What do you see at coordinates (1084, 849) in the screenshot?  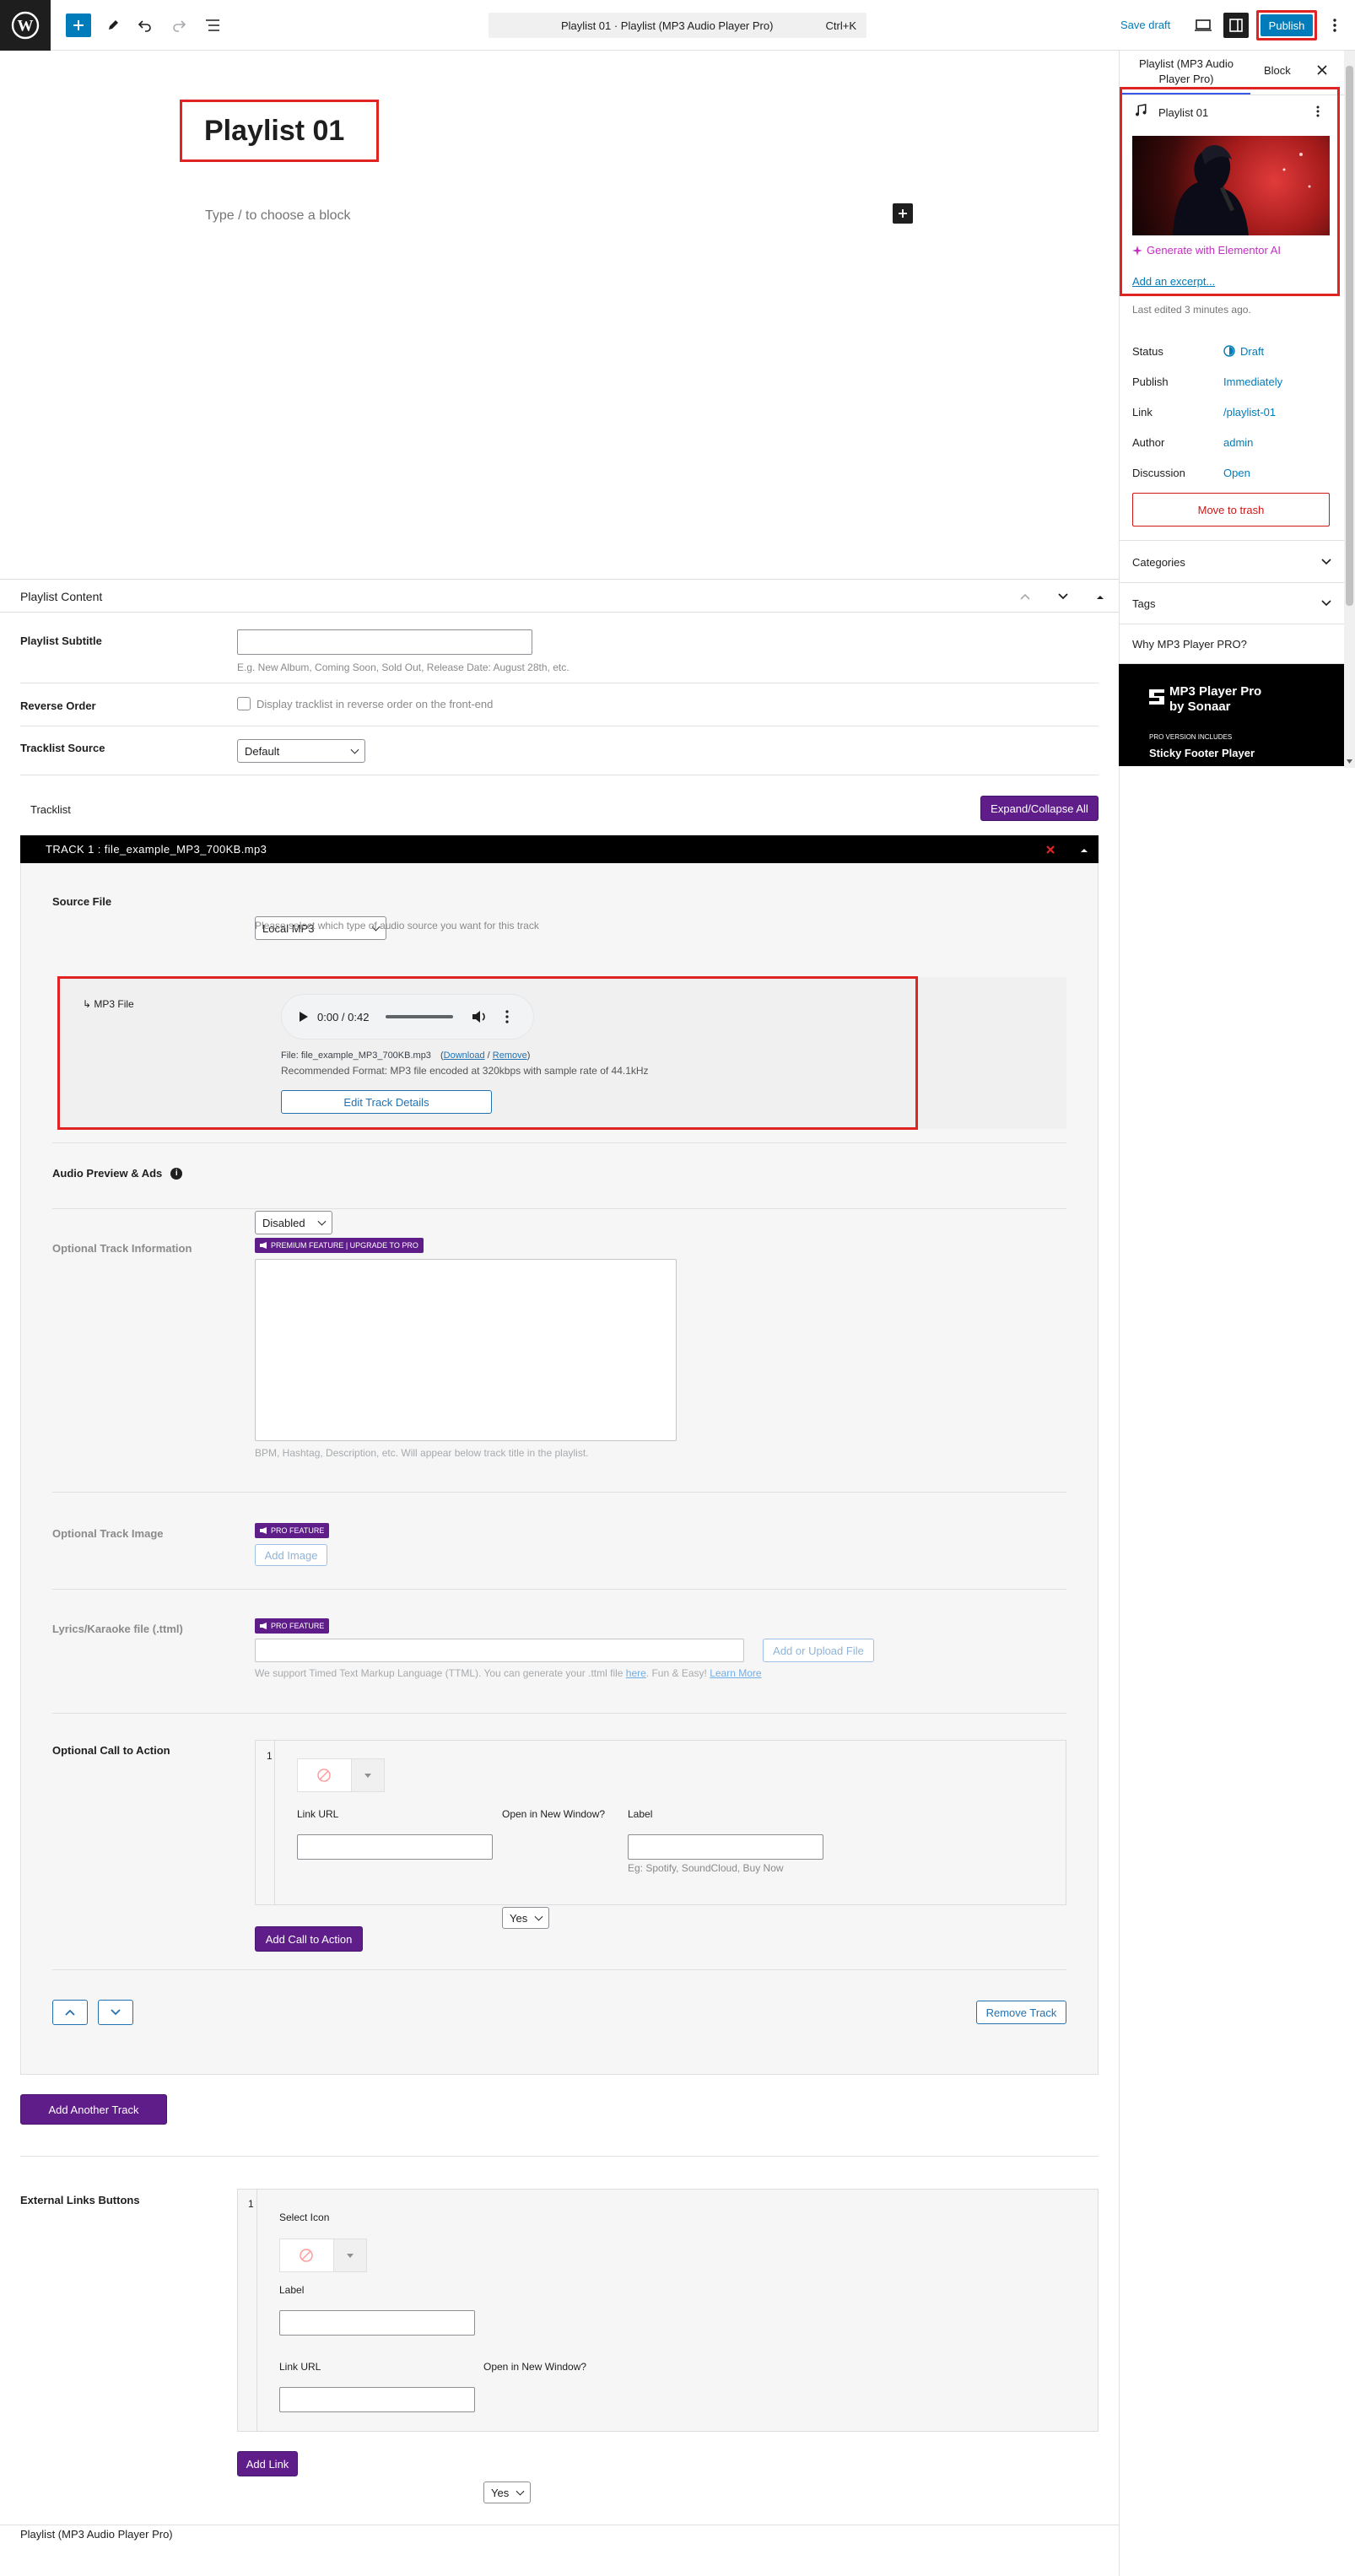 I see `collapse-track-icon` at bounding box center [1084, 849].